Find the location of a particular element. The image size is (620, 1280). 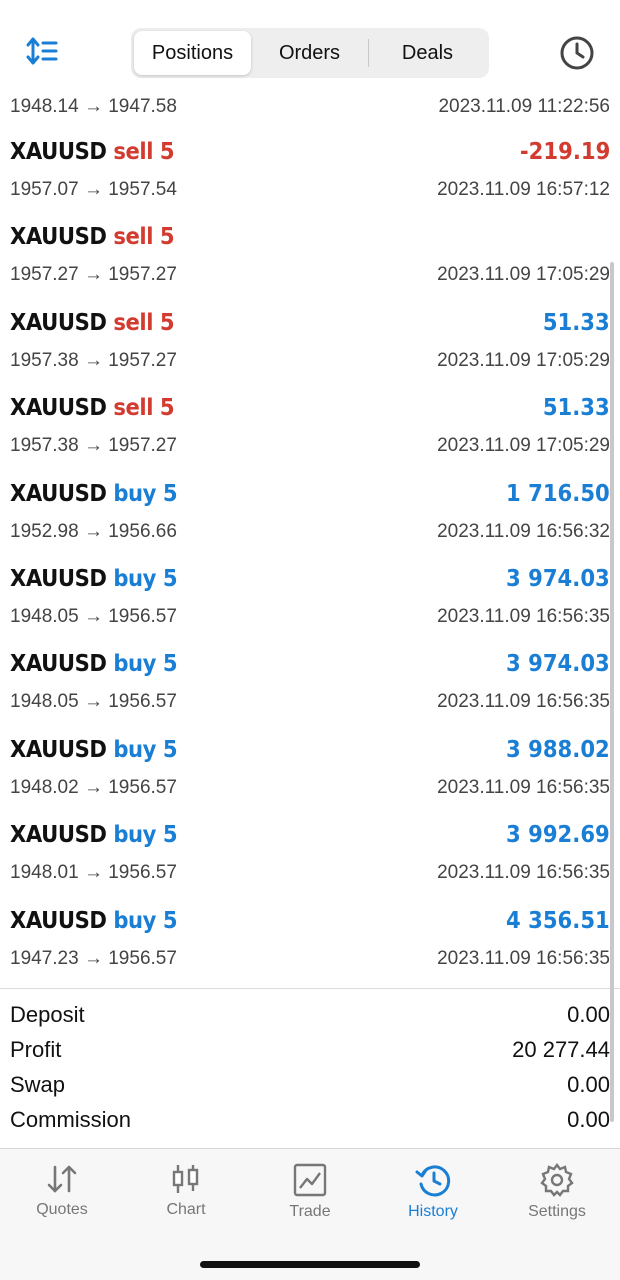

tab-label: Settings is located at coordinates (557, 1211).